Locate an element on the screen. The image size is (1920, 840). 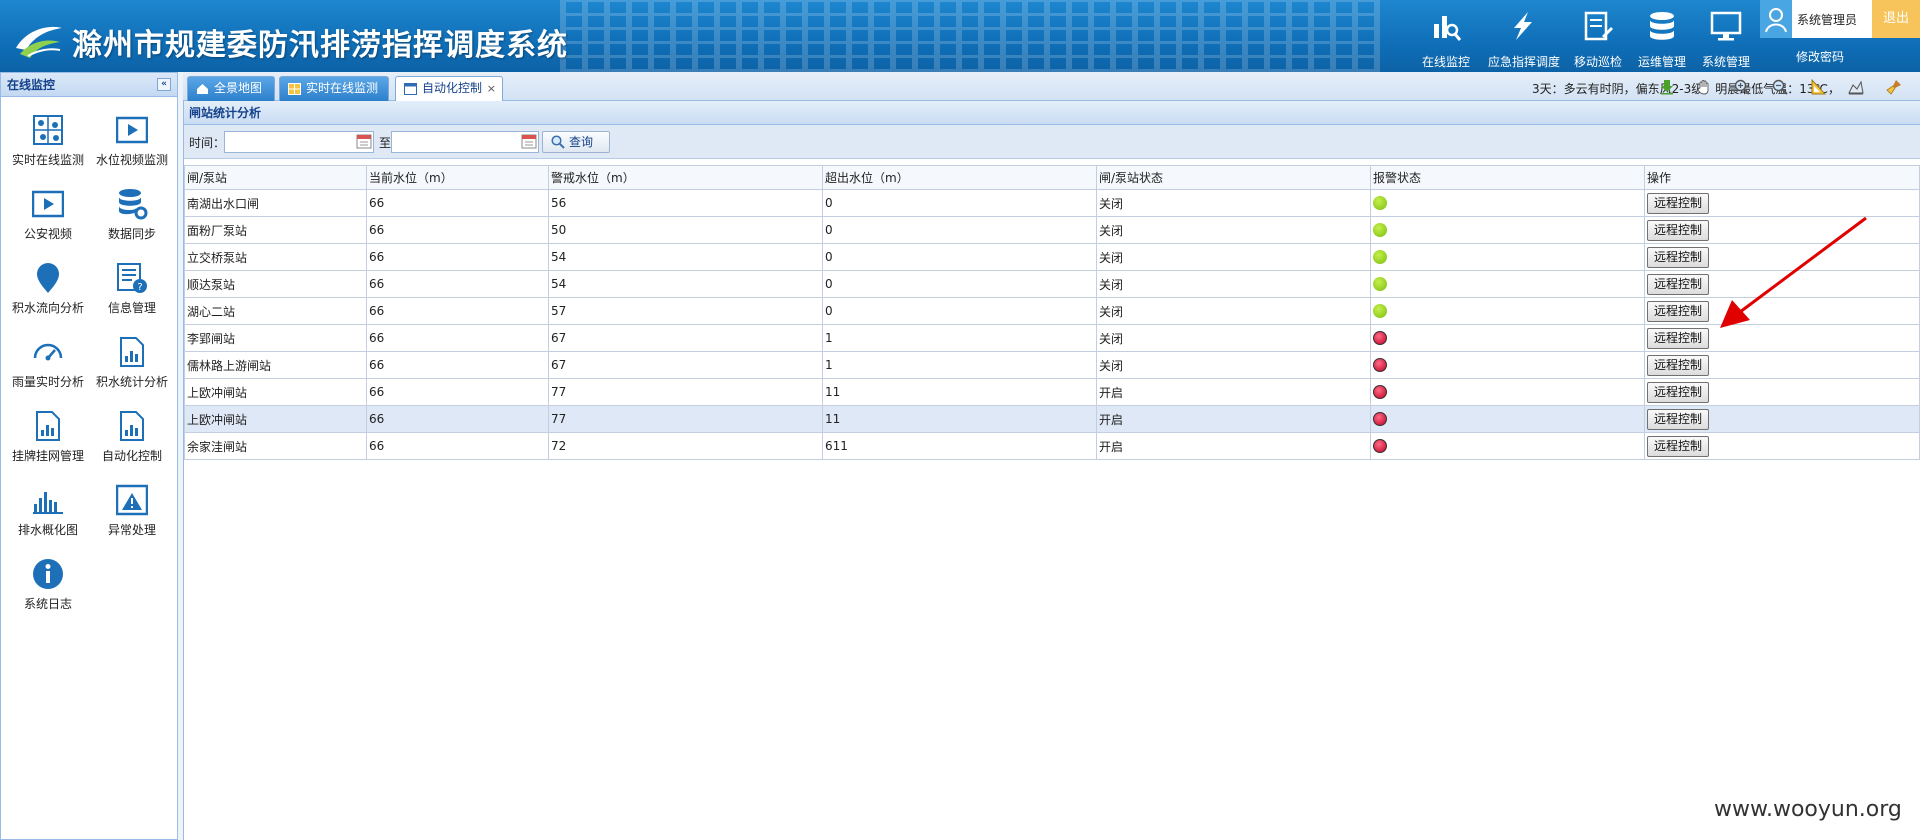
sidebar-item-water-flow-analysis: 积水流向分析 is located at coordinates (48, 297).